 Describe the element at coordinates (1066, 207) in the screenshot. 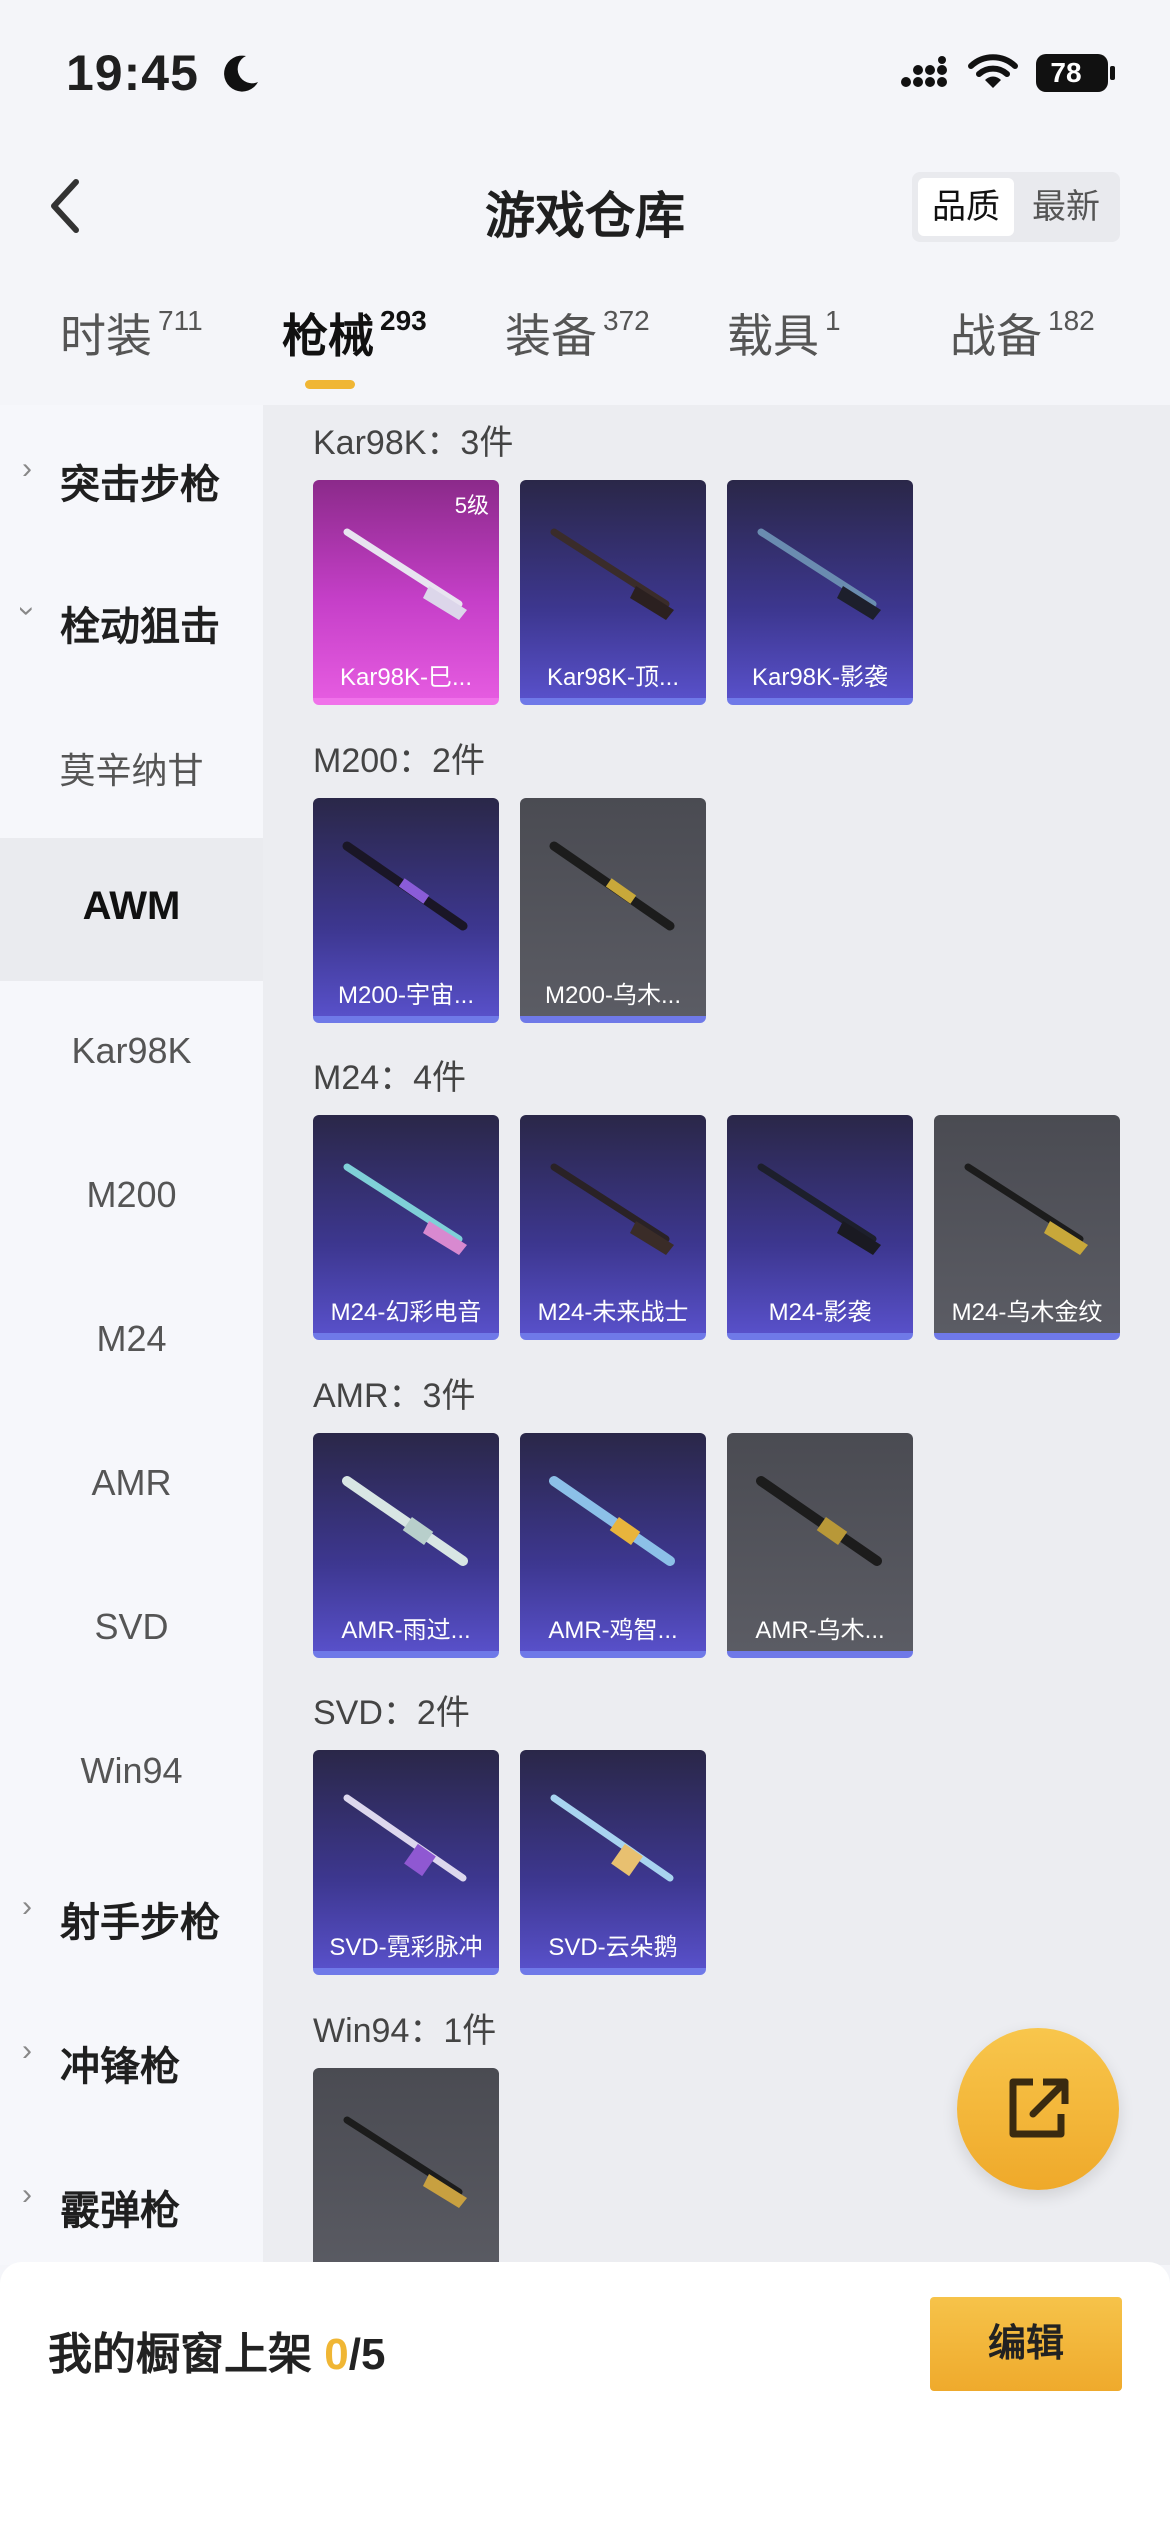

I see `sort-newest-button: 最新` at that location.